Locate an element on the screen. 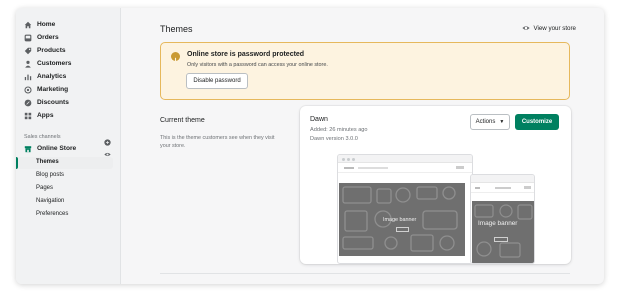  view-store-label: View your store is located at coordinates (554, 28).